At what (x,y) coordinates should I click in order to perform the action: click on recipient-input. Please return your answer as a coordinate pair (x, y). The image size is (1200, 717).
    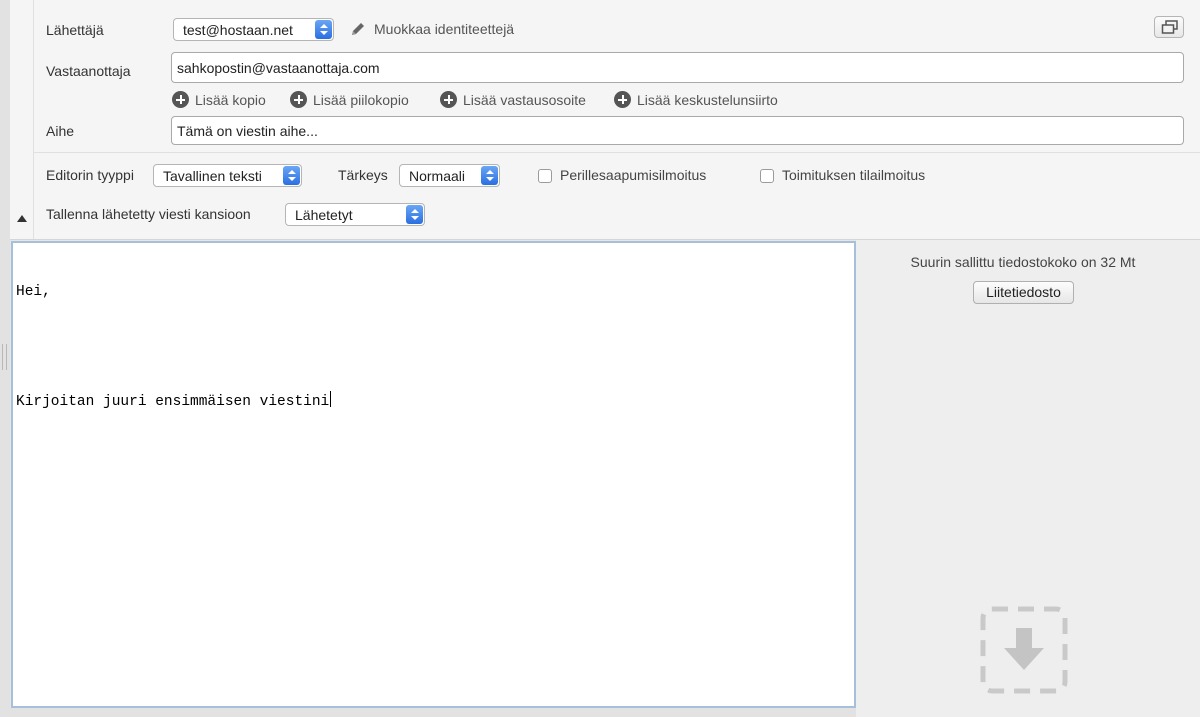
    Looking at the image, I should click on (677, 67).